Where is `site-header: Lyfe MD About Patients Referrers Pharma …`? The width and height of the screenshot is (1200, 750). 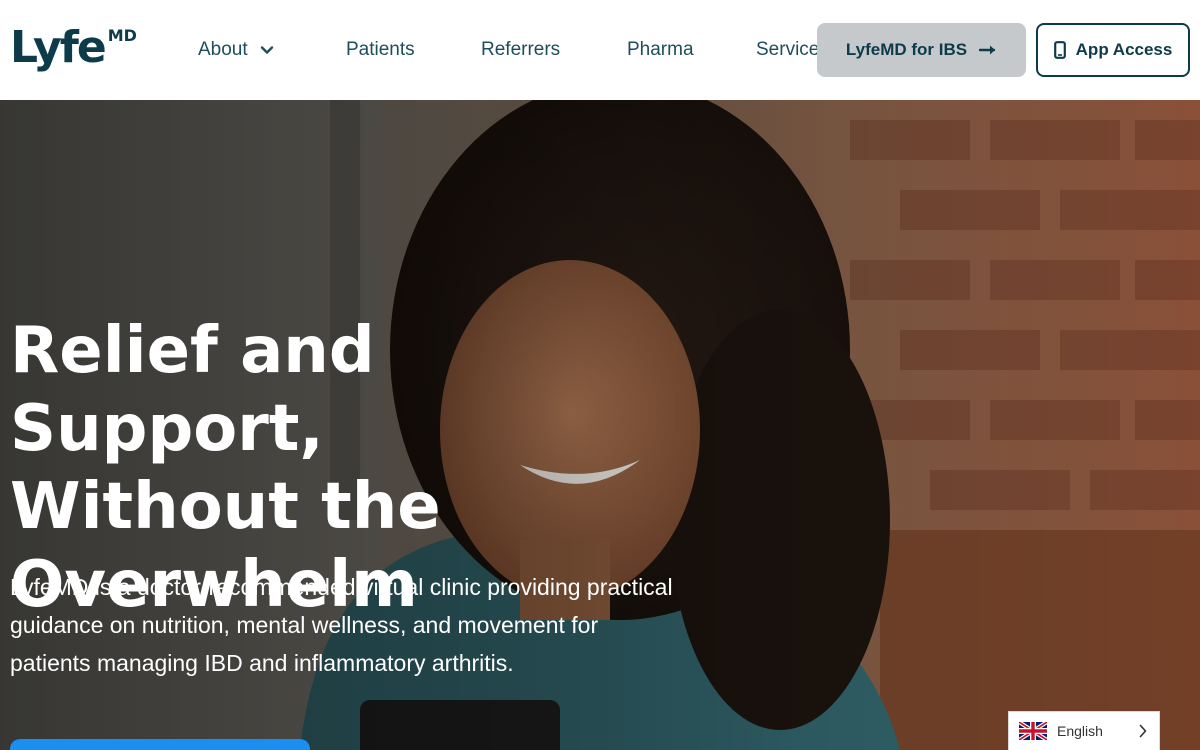 site-header: Lyfe MD About Patients Referrers Pharma … is located at coordinates (600, 50).